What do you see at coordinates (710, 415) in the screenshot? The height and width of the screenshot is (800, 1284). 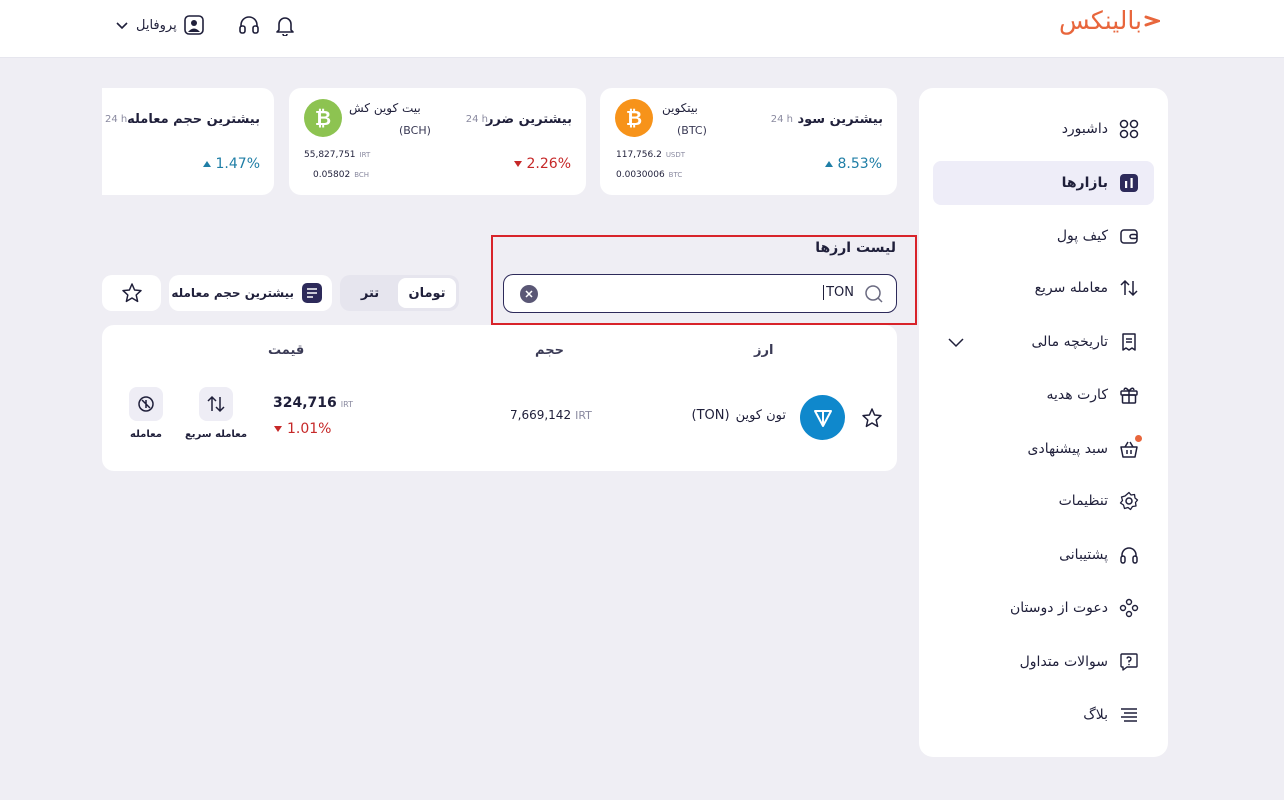 I see `coin-symbol: (TON)` at bounding box center [710, 415].